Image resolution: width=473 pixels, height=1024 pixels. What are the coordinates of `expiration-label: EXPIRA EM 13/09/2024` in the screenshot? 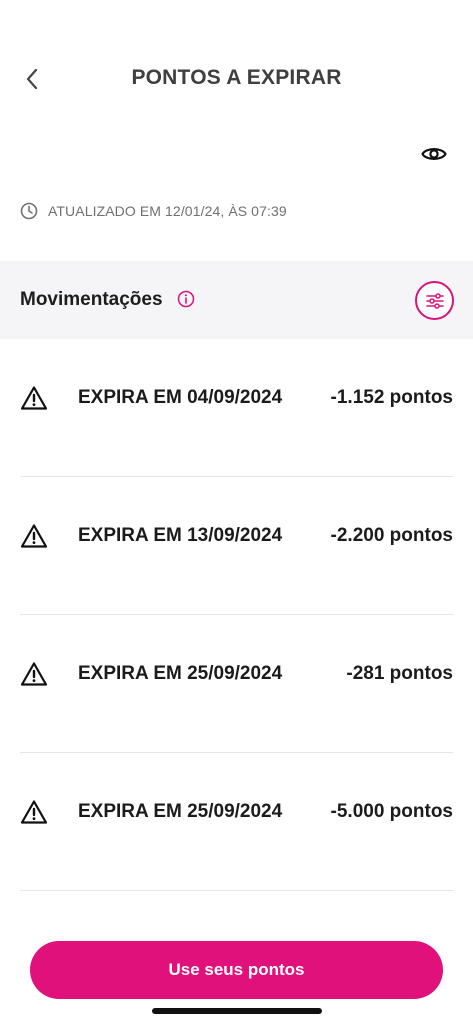 It's located at (180, 535).